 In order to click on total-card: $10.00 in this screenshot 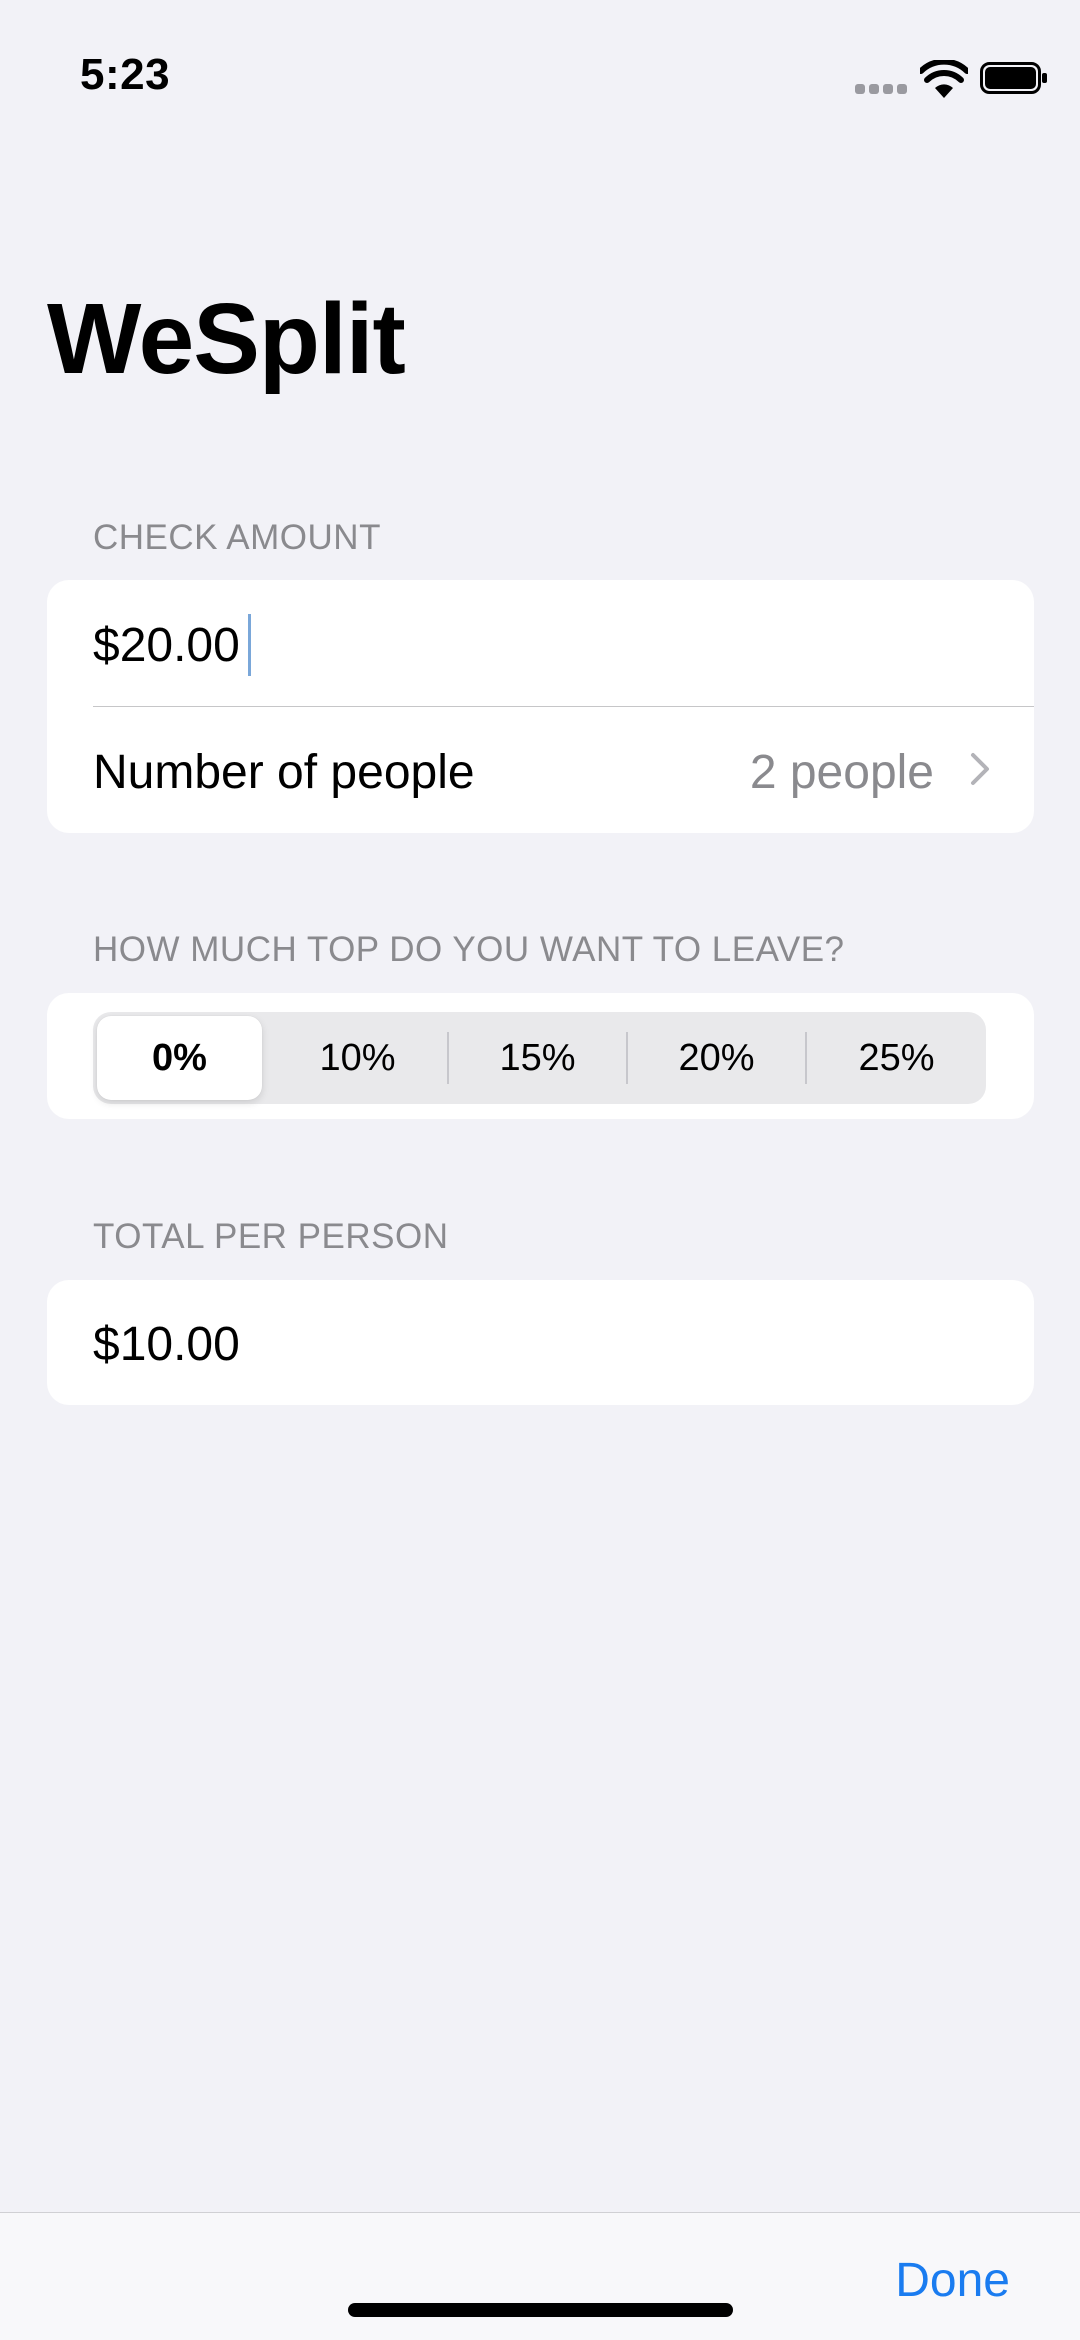, I will do `click(540, 1342)`.